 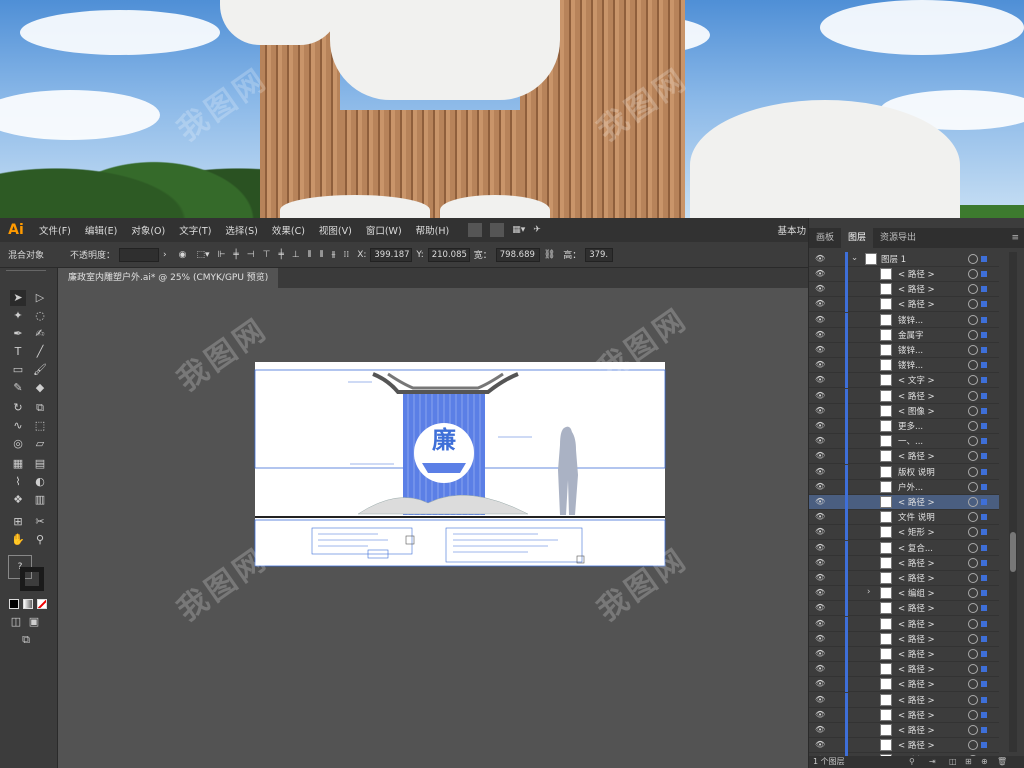 What do you see at coordinates (904, 533) in the screenshot?
I see `layer-row: 👁 < 矩形 >` at bounding box center [904, 533].